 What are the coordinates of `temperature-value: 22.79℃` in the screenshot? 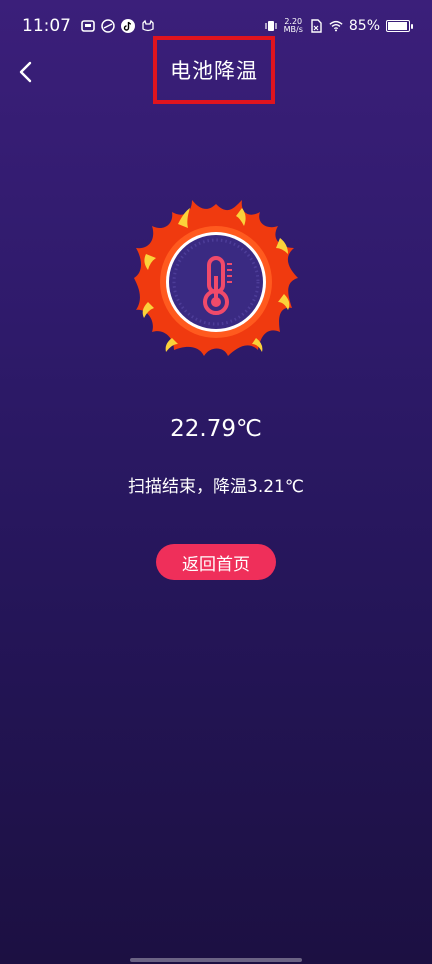 It's located at (216, 429).